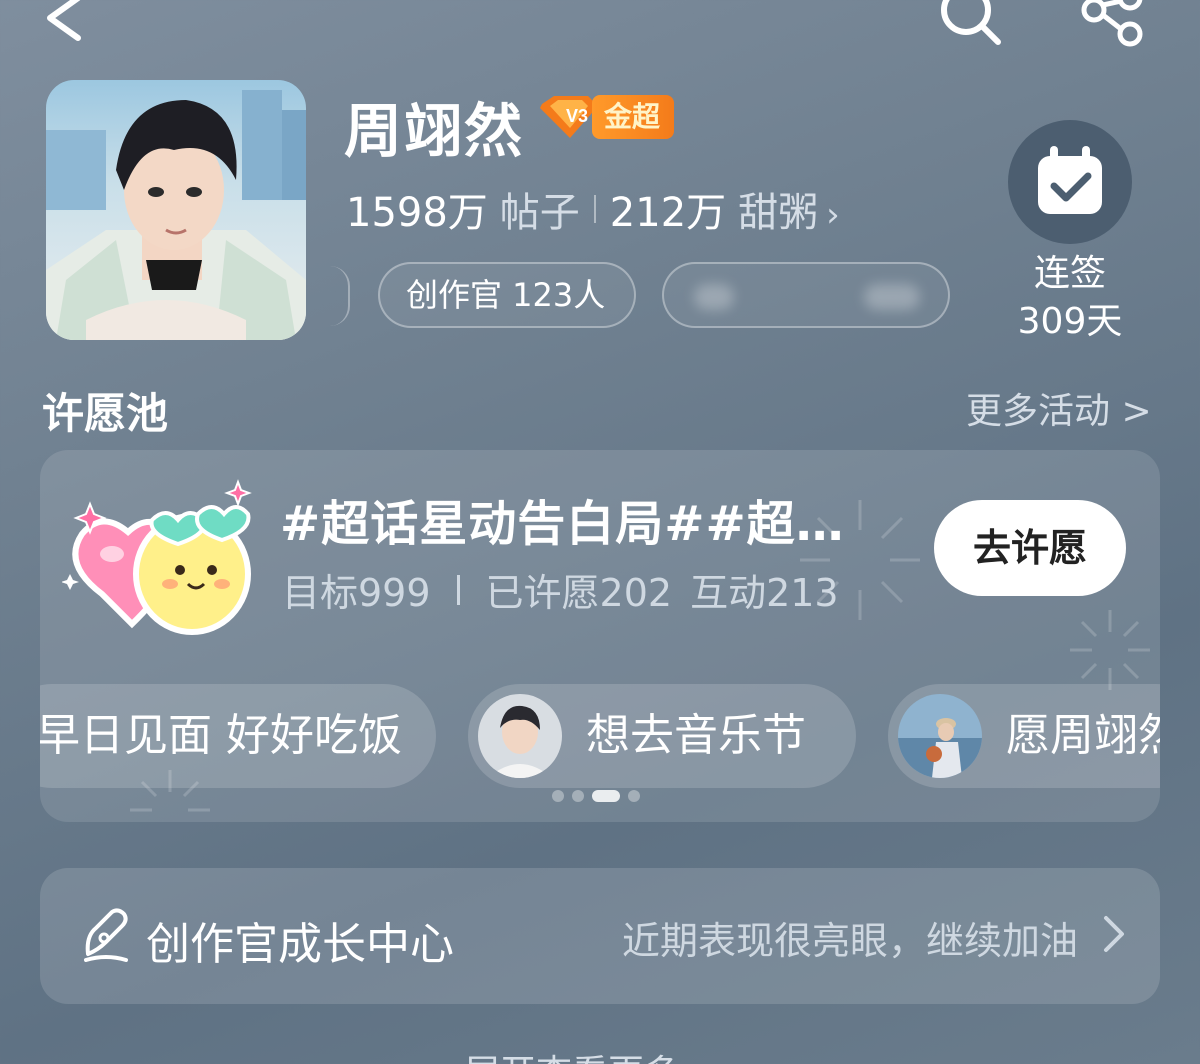  I want to click on wish-count: 已许愿202, so click(579, 593).